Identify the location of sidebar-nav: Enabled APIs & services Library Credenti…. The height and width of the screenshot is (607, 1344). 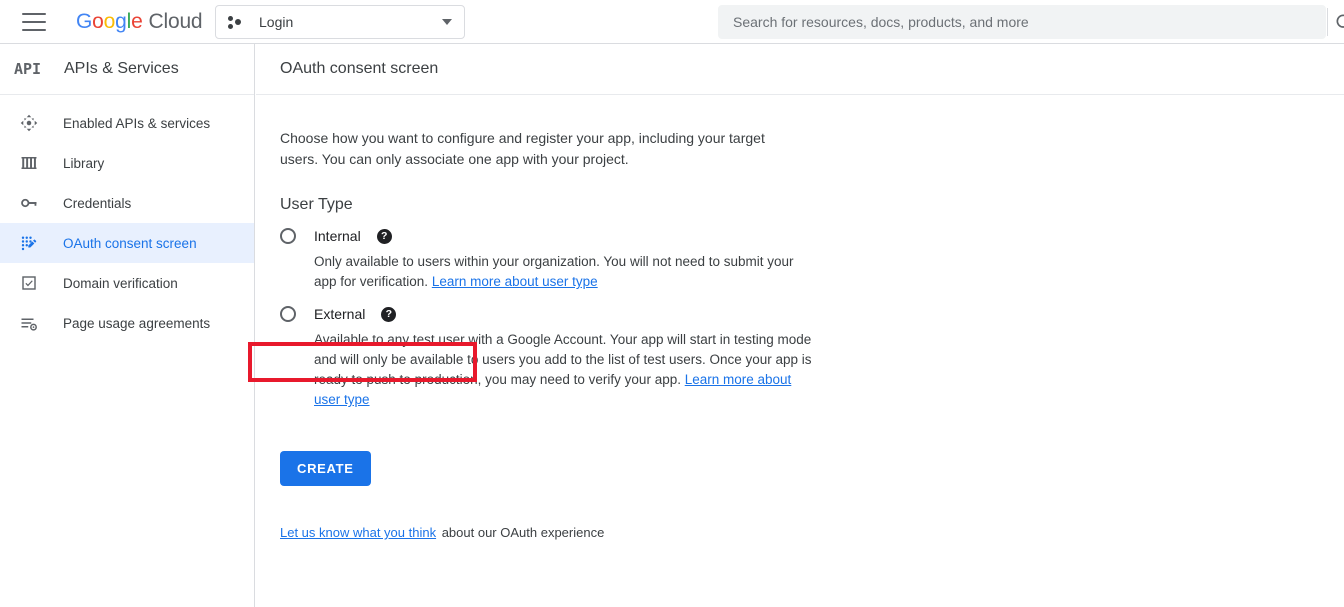
(127, 219).